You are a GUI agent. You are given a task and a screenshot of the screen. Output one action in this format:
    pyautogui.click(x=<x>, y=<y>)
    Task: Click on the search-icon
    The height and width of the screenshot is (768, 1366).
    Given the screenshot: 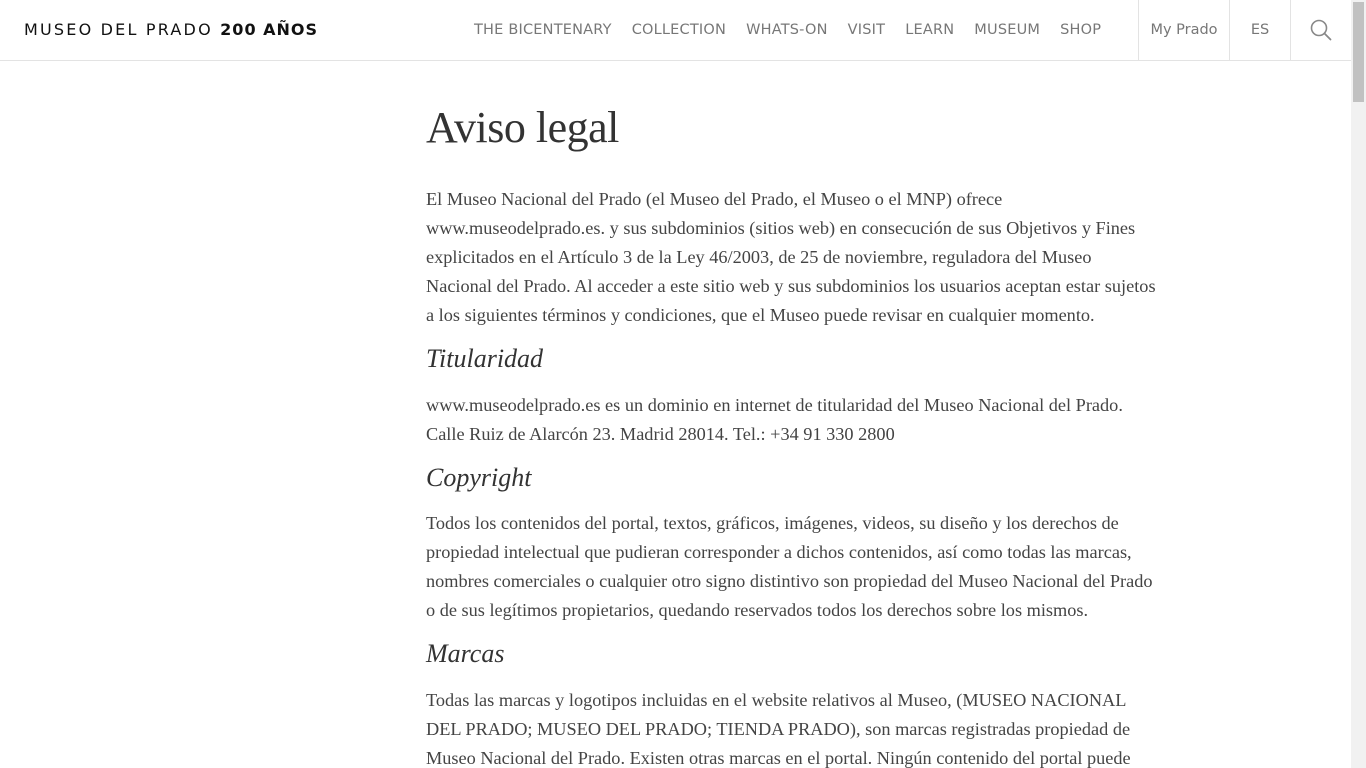 What is the action you would take?
    pyautogui.click(x=1321, y=30)
    